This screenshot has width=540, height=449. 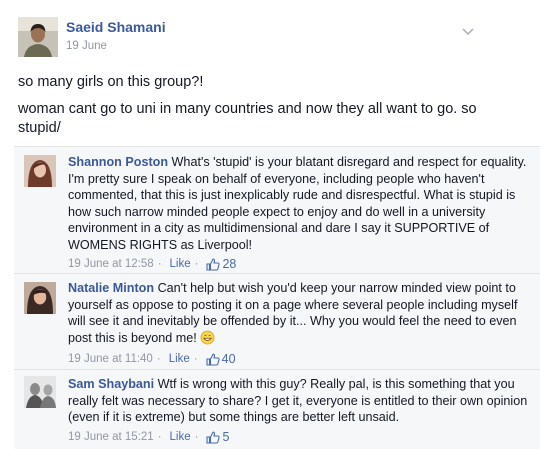 I want to click on commenter-name: Natalie Minton, so click(x=111, y=288).